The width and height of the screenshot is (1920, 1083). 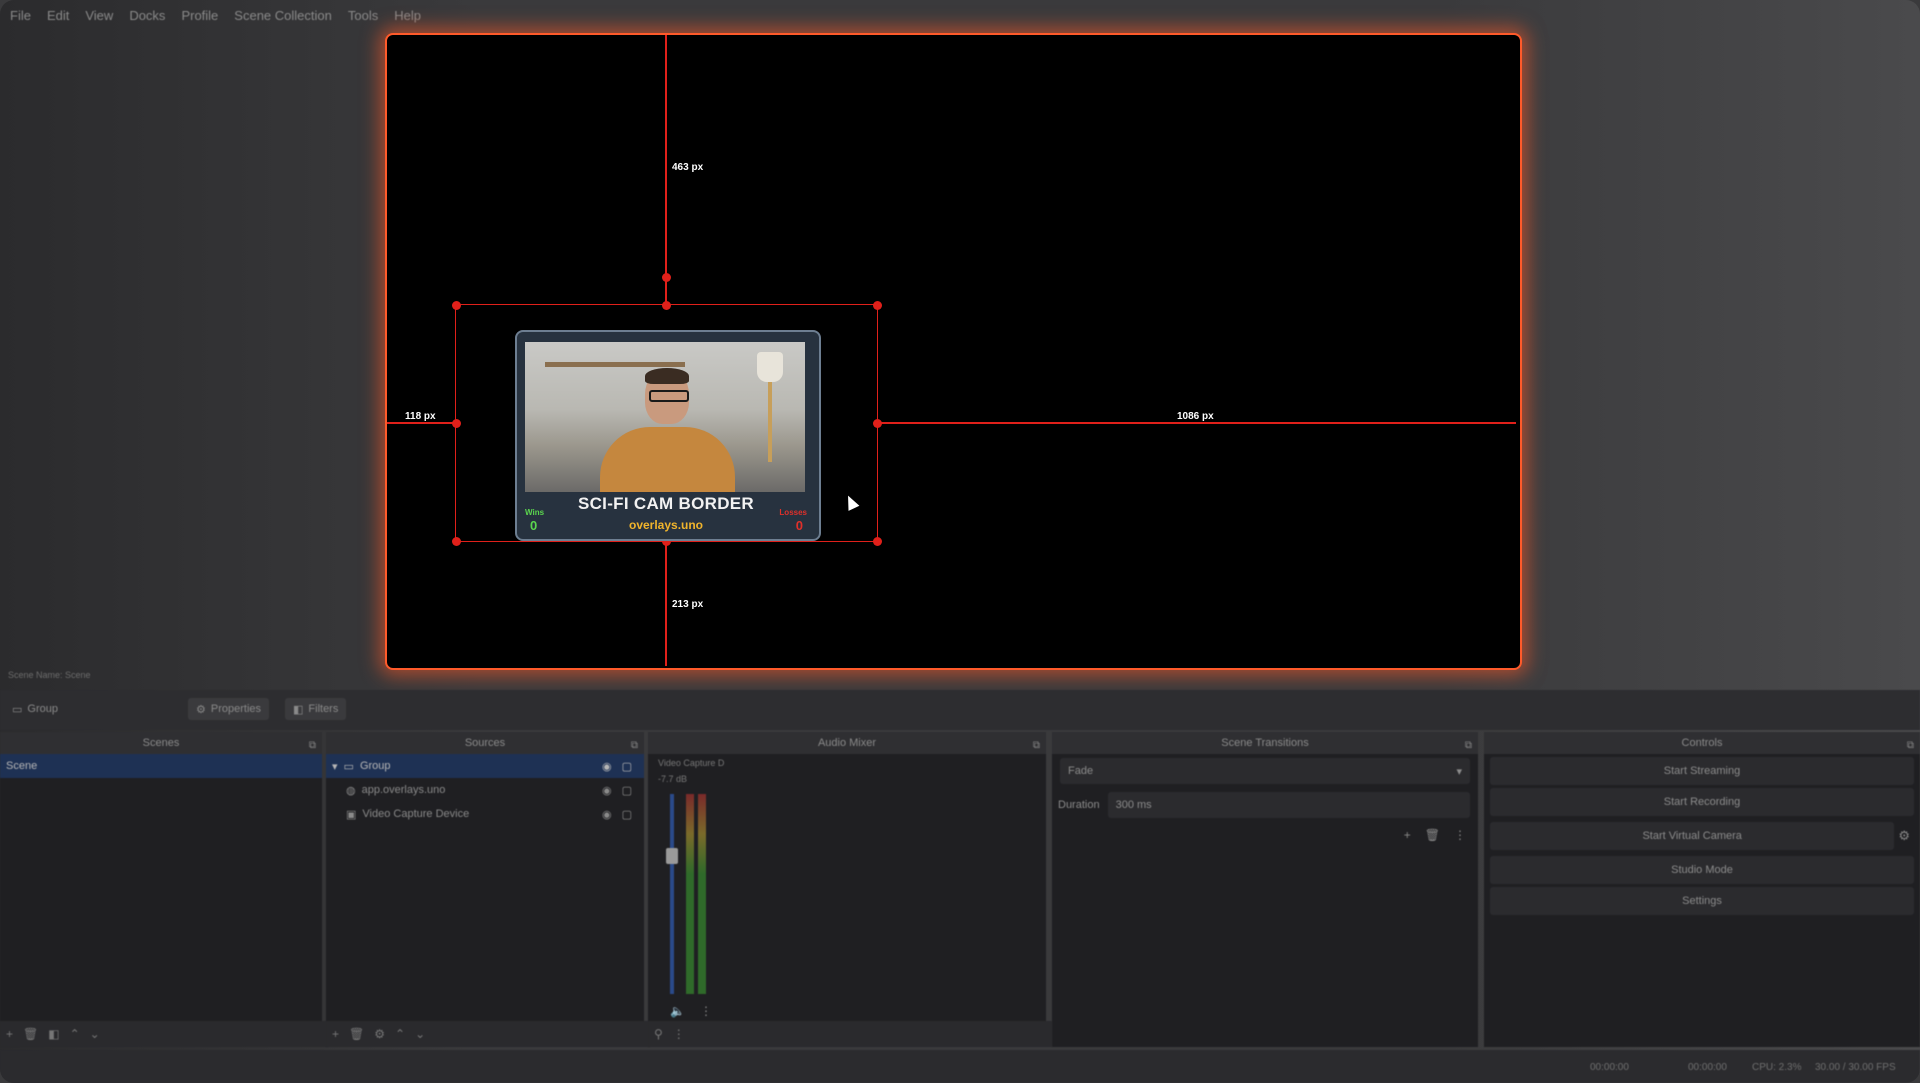 I want to click on audio-mixer-header: Audio Mixer ⧉, so click(x=847, y=743).